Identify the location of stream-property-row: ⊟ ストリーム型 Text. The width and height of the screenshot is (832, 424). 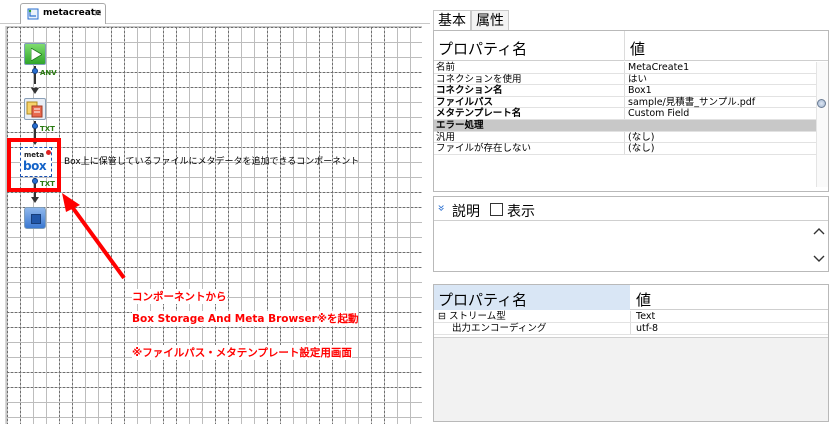
(631, 317).